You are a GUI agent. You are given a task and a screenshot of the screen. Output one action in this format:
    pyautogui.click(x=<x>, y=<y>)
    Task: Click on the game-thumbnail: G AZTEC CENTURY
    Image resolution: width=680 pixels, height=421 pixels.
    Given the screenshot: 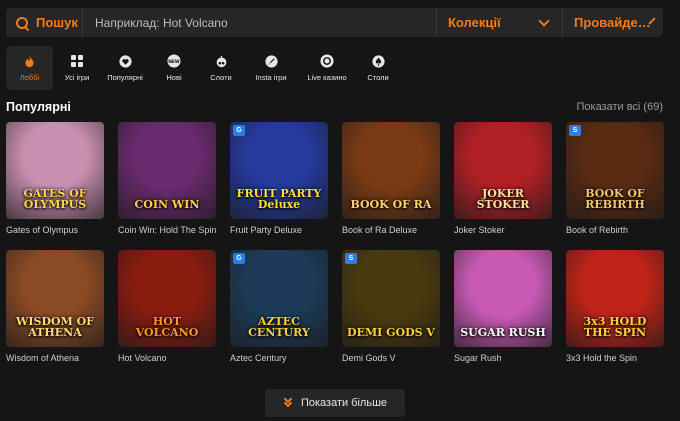 What is the action you would take?
    pyautogui.click(x=279, y=298)
    